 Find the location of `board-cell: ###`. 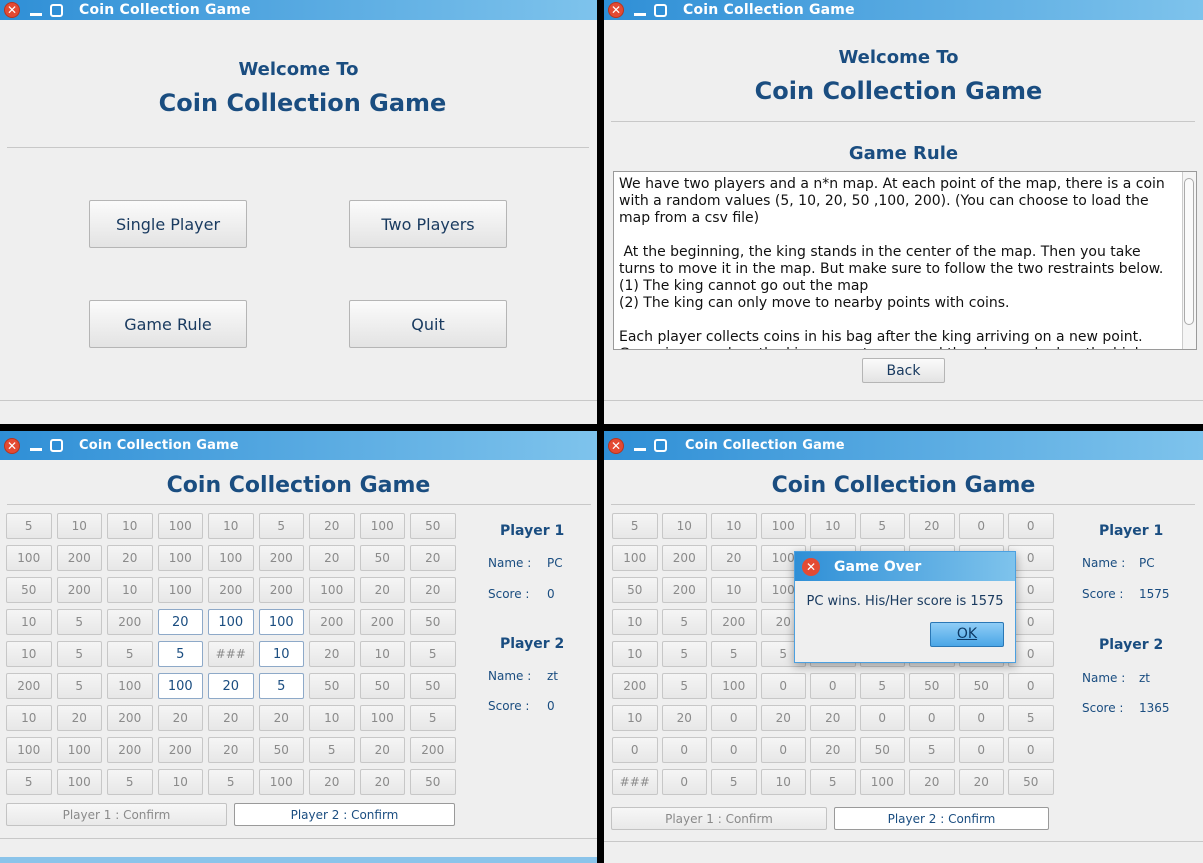

board-cell: ### is located at coordinates (231, 654).